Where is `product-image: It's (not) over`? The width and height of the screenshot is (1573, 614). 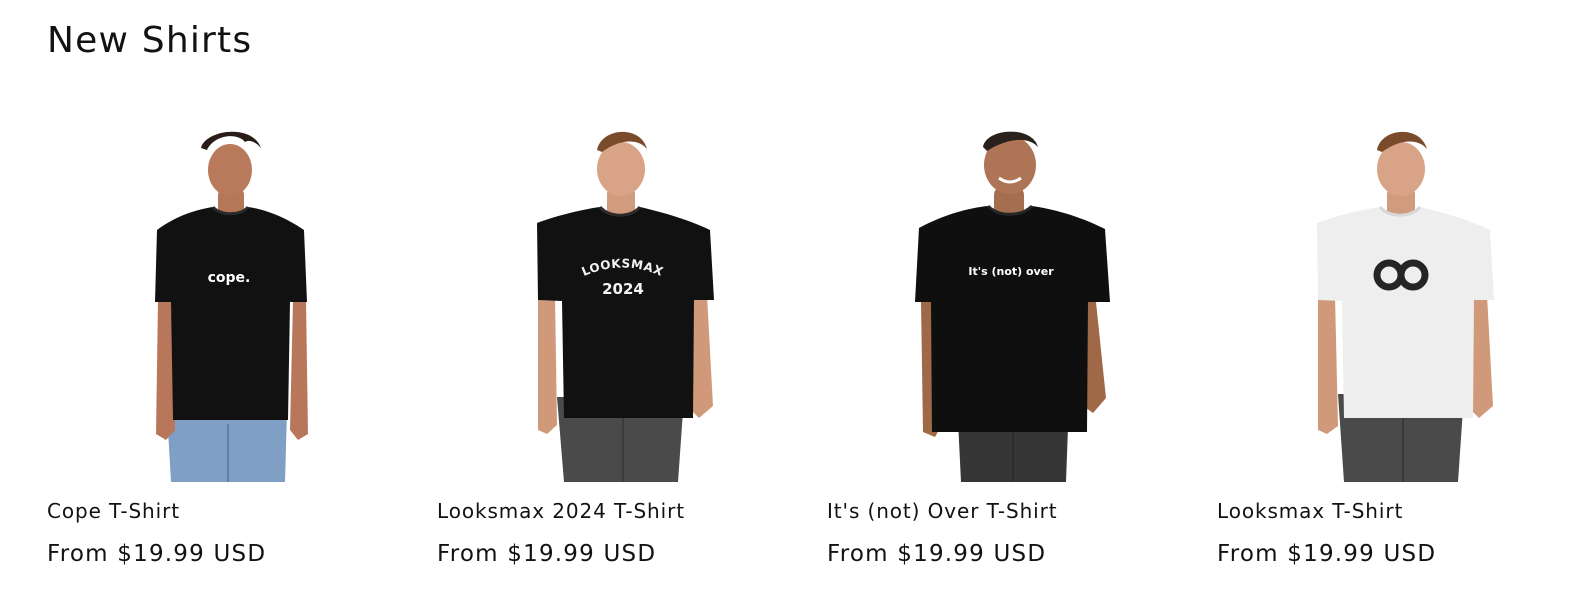
product-image: It's (not) over is located at coordinates (1012, 297).